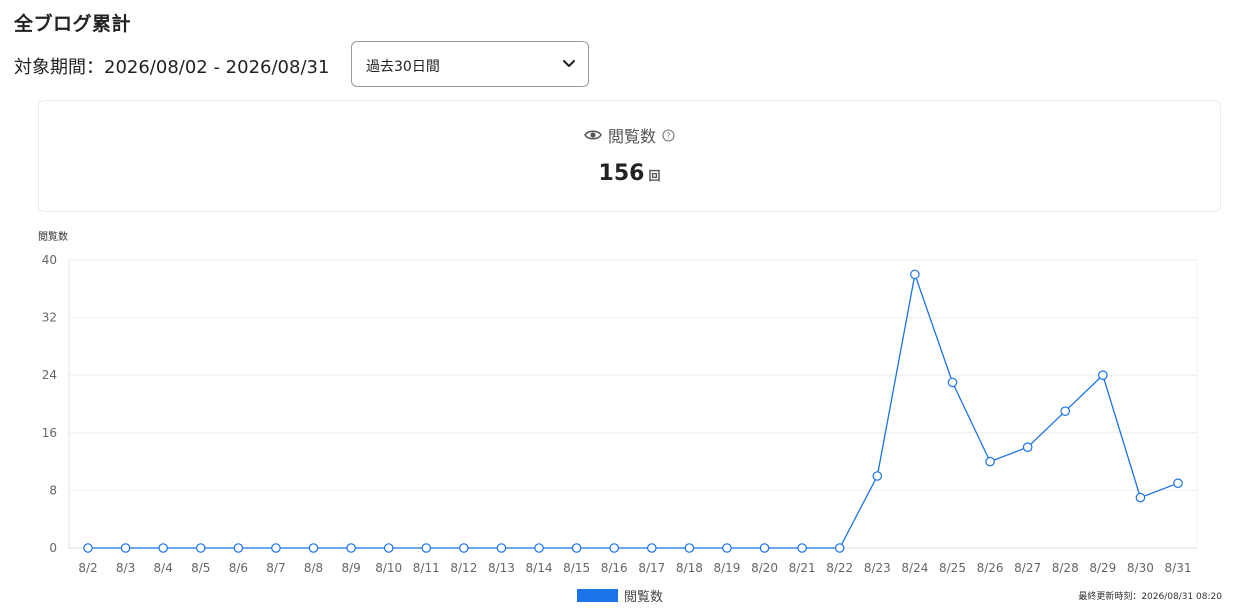  I want to click on y-tick-label: 16, so click(49, 433).